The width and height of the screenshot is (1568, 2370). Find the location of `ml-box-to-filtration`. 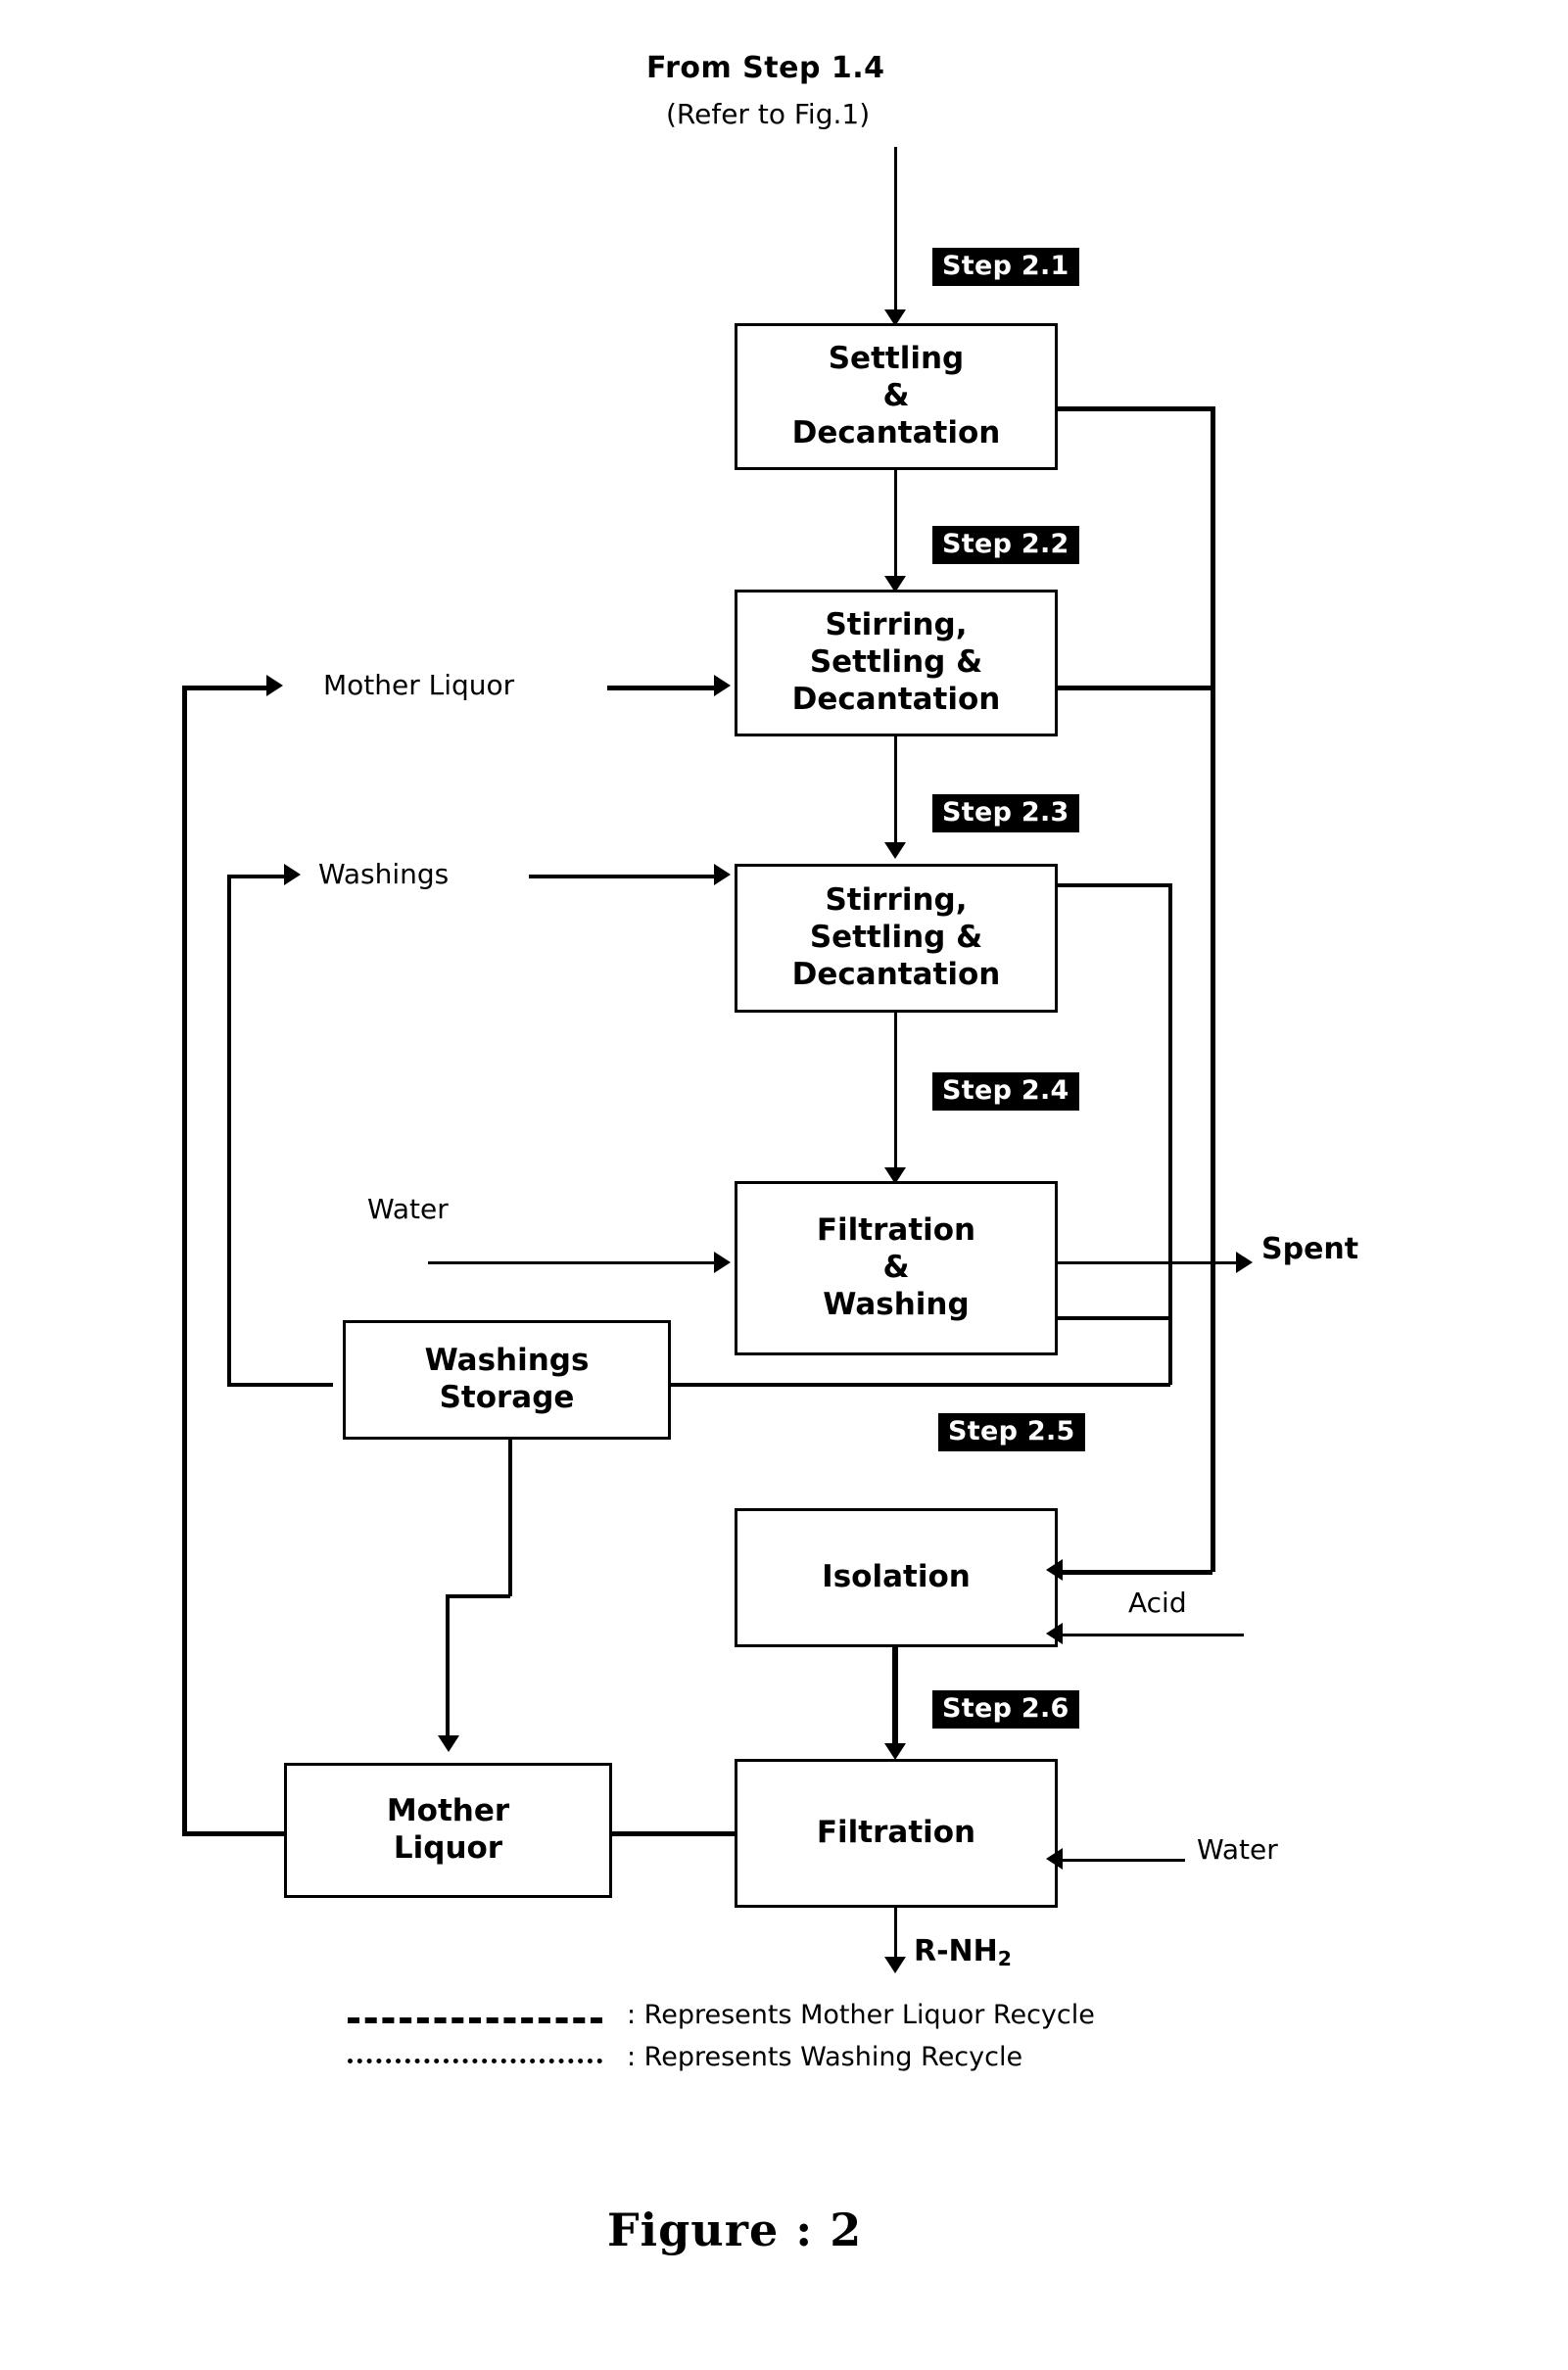

ml-box-to-filtration is located at coordinates (673, 1833).